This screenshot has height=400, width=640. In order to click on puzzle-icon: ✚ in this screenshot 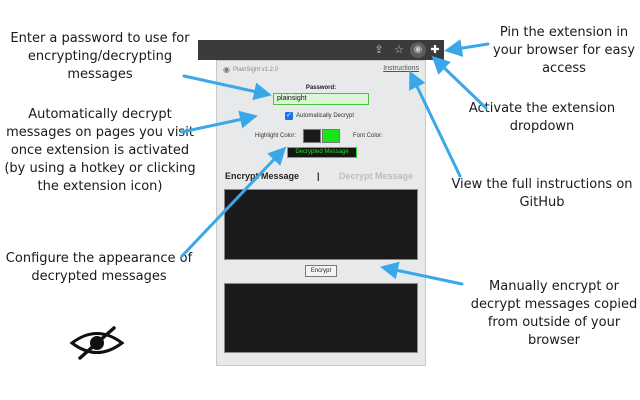, I will do `click(435, 50)`.